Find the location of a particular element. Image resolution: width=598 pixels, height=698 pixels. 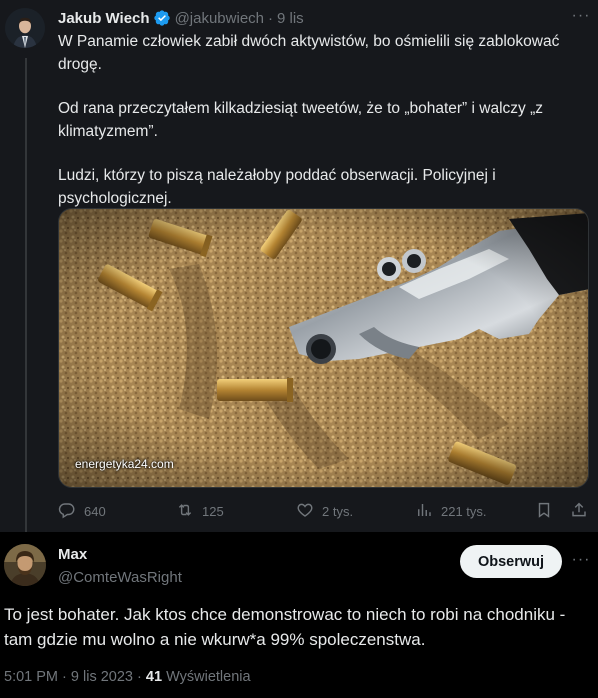

retweet-icon is located at coordinates (189, 511).